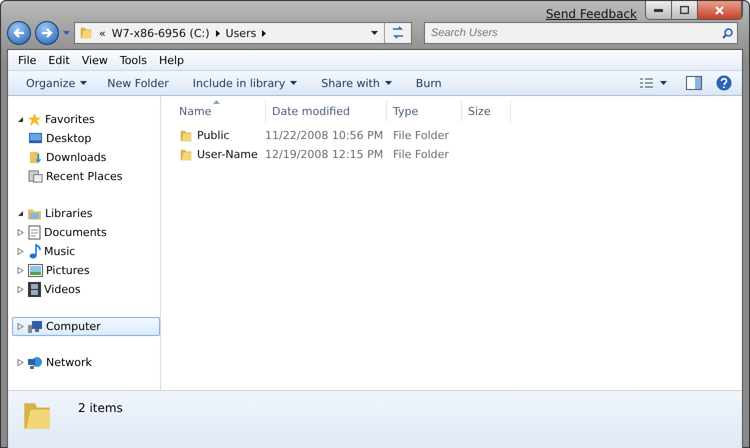 The image size is (750, 448). I want to click on film-icon, so click(34, 289).